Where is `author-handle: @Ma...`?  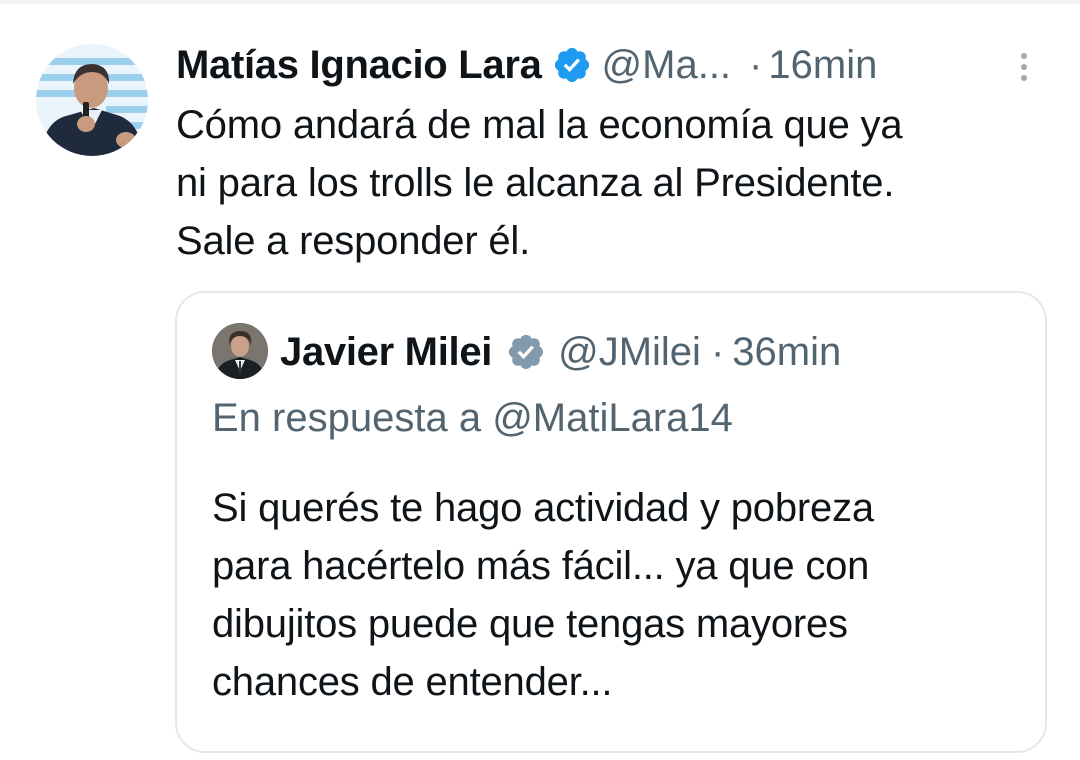
author-handle: @Ma... is located at coordinates (667, 65).